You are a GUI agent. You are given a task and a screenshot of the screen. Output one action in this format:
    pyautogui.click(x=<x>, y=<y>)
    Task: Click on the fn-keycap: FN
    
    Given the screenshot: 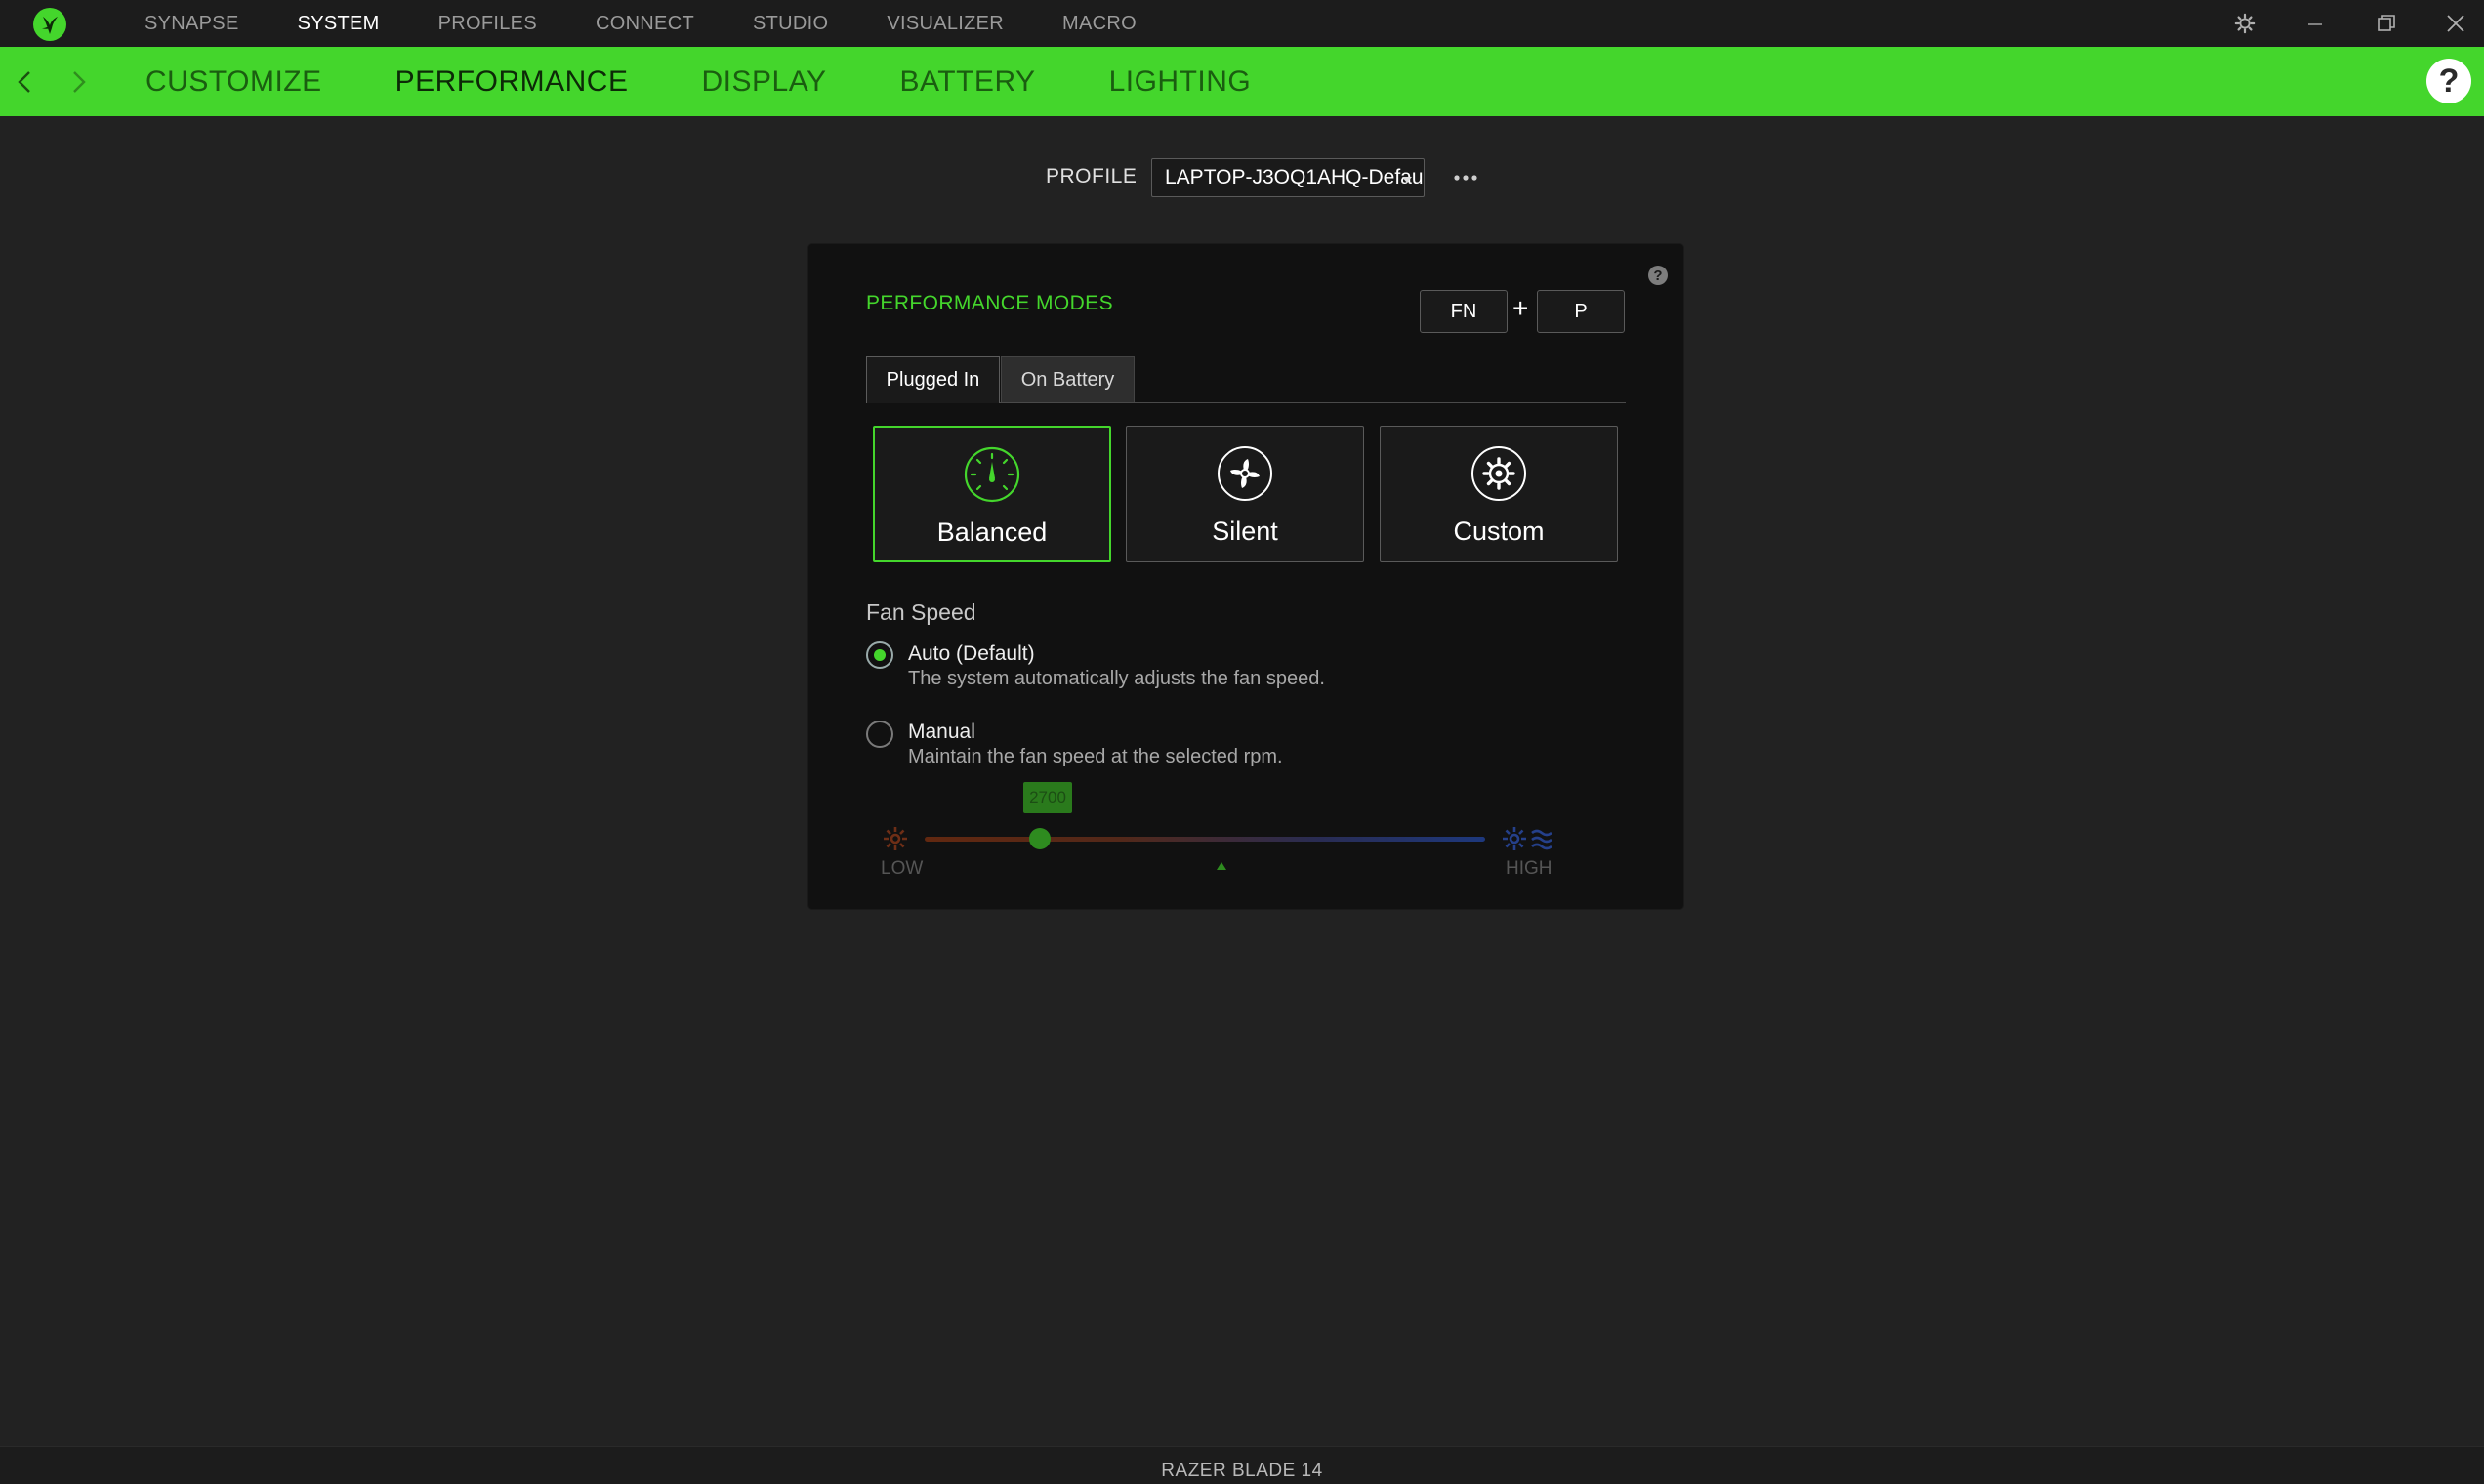 What is the action you would take?
    pyautogui.click(x=1464, y=312)
    